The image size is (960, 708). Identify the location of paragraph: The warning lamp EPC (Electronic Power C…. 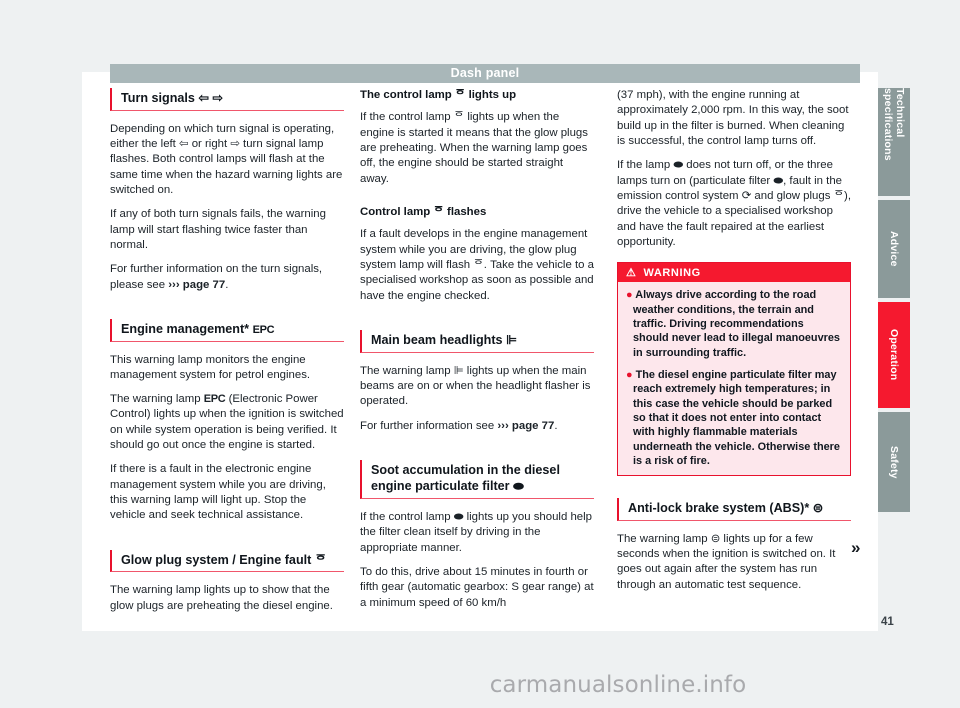
(227, 422).